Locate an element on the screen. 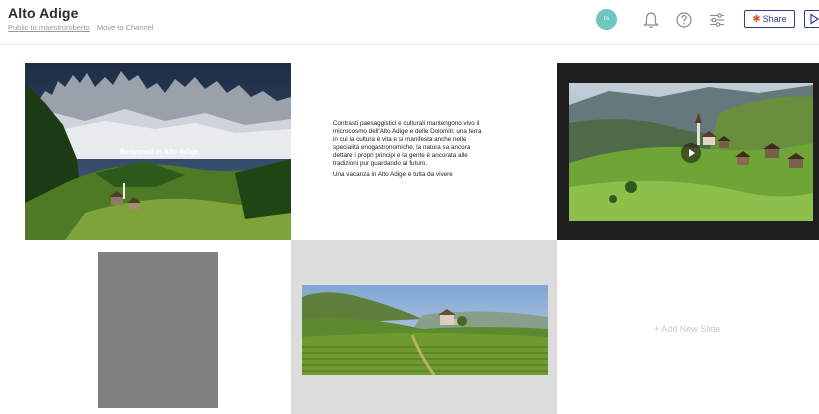 This screenshot has width=819, height=414. slide-1: Benvenuti in Alto Adige is located at coordinates (158, 151).